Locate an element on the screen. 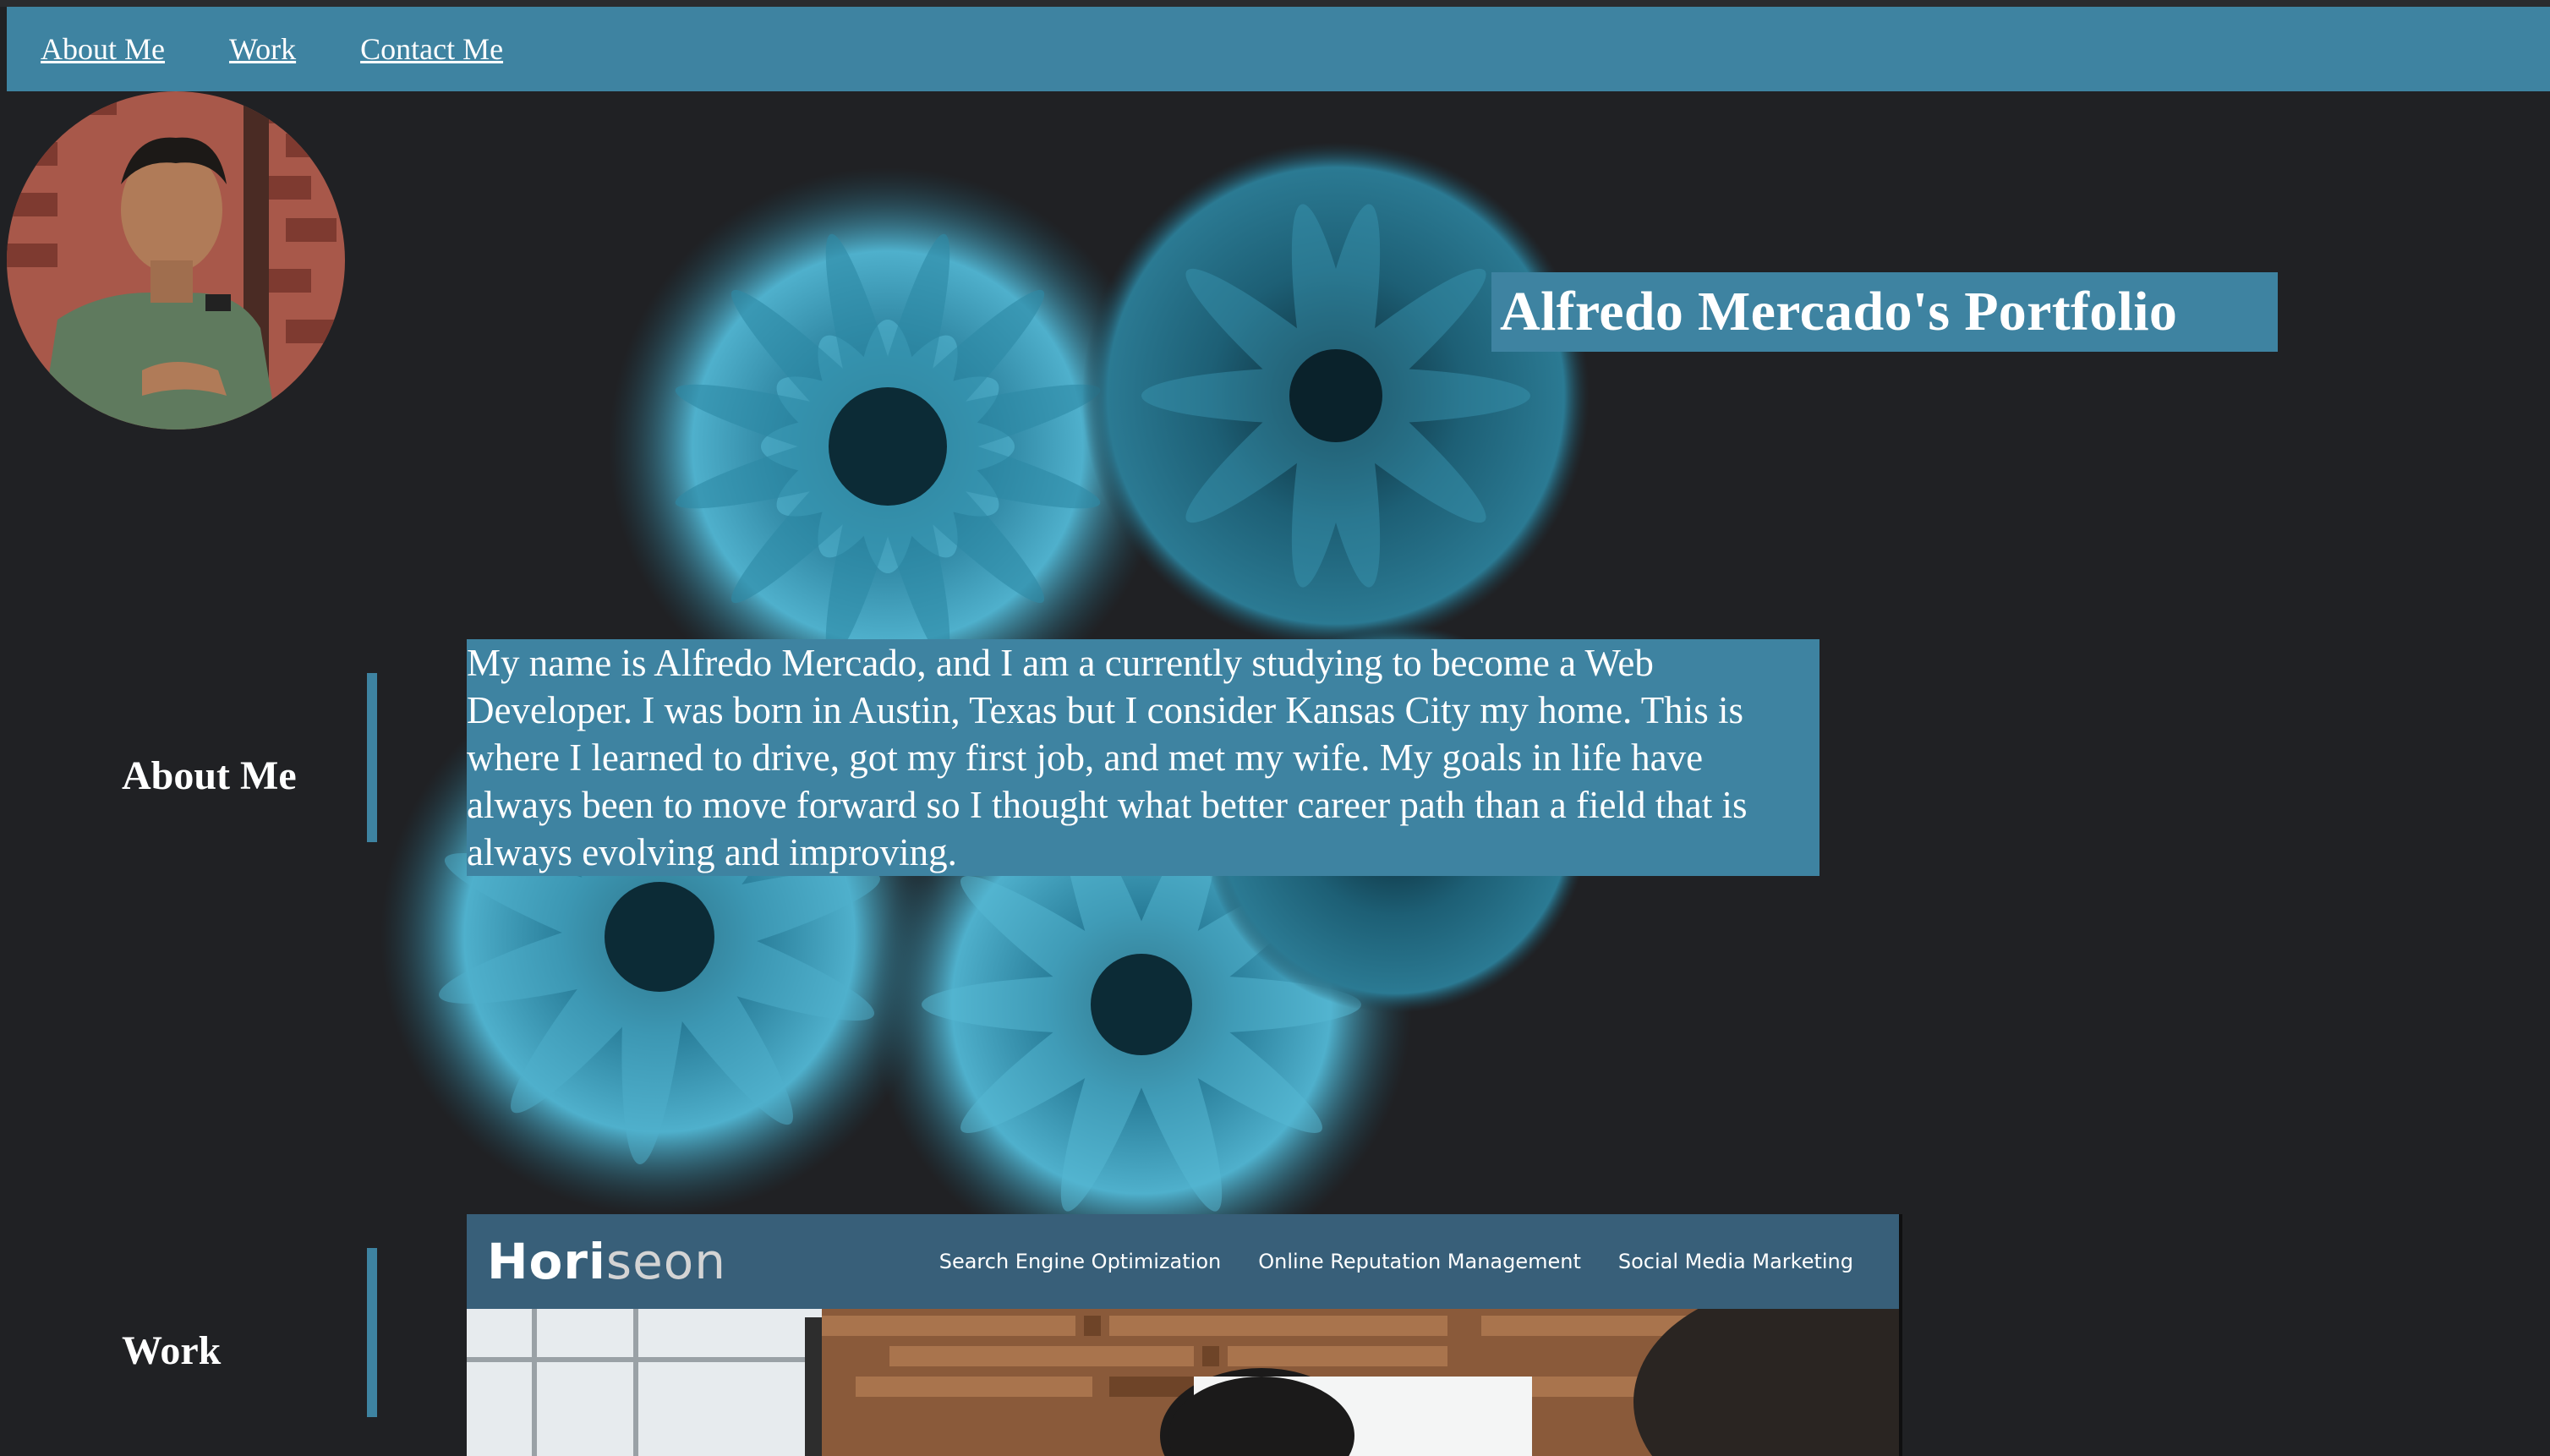 The width and height of the screenshot is (2550, 1456). nav-link-work: Work is located at coordinates (262, 49).